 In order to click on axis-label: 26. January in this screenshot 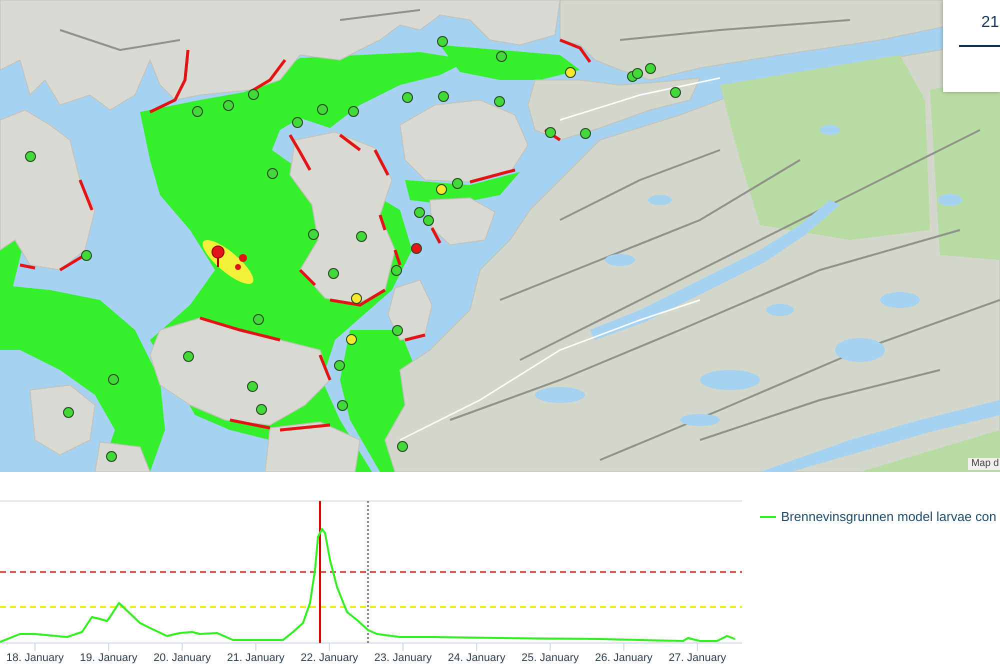, I will do `click(624, 658)`.